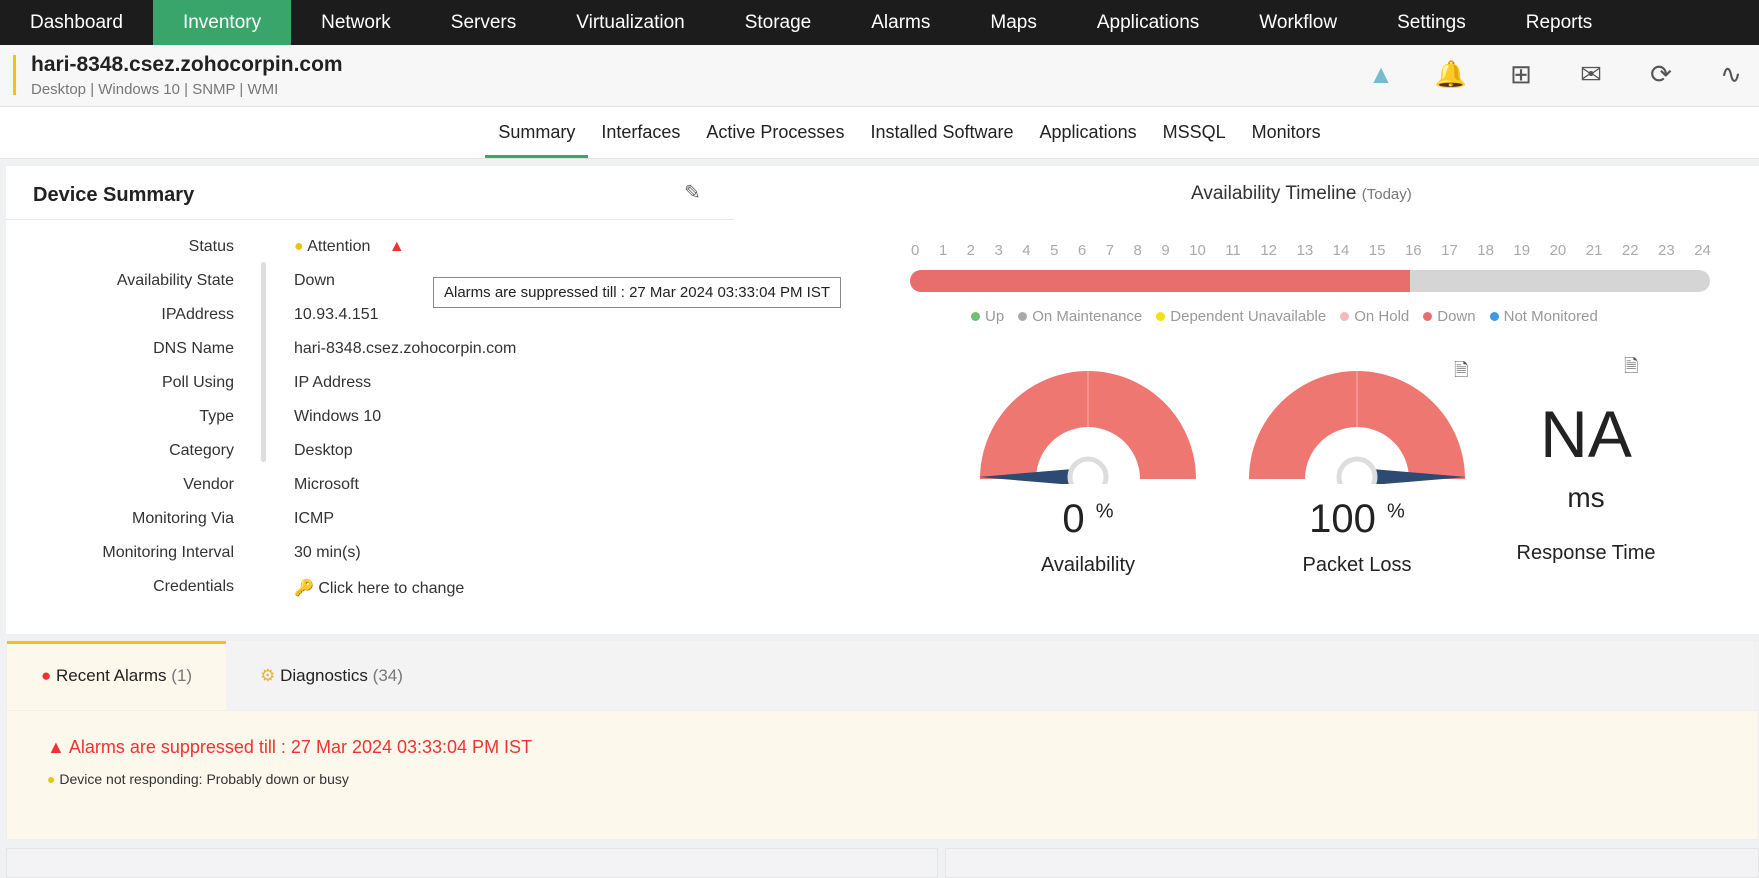  Describe the element at coordinates (114, 195) in the screenshot. I see `device-summary-title: Device Summary` at that location.